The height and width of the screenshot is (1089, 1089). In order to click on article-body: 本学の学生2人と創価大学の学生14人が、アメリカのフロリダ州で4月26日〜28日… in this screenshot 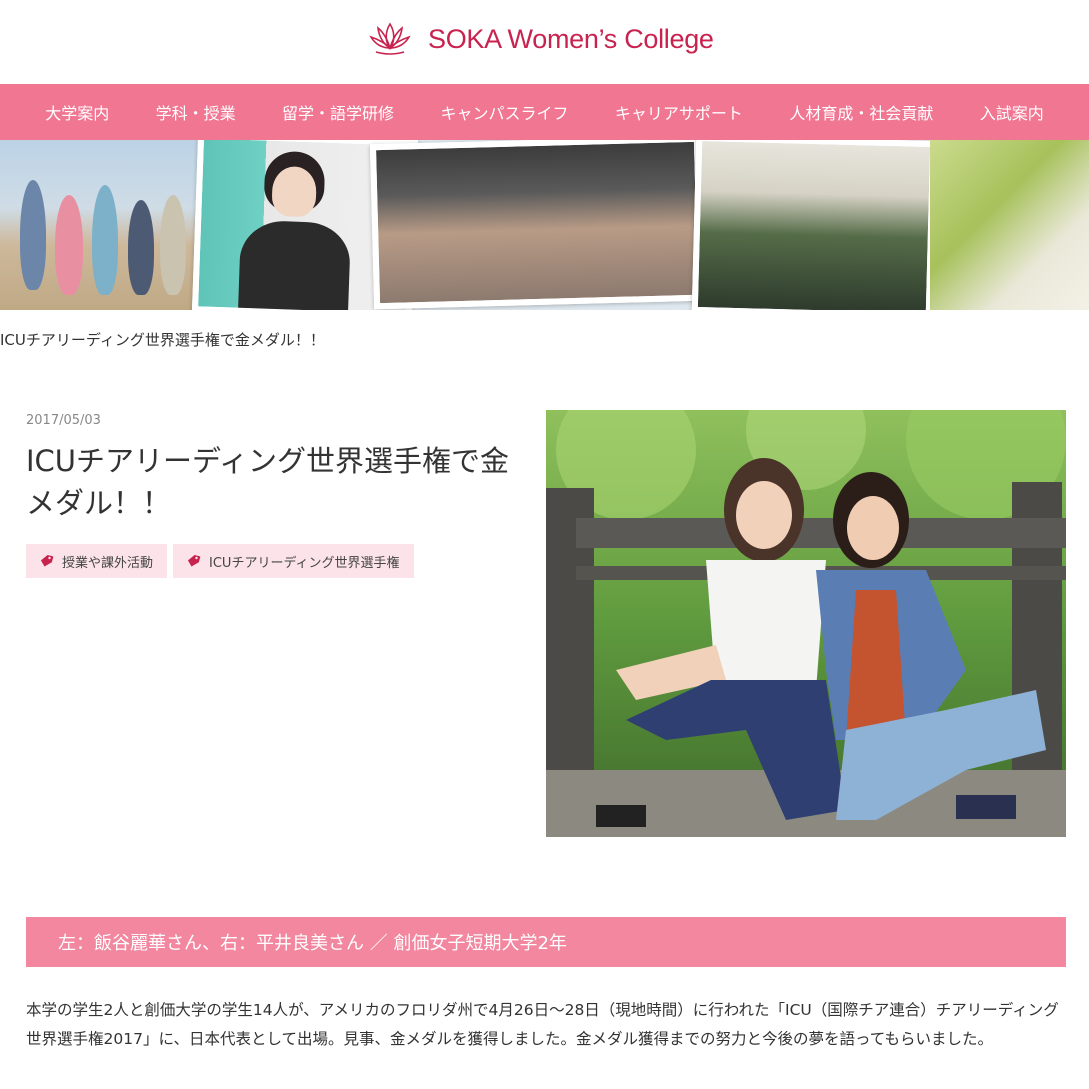, I will do `click(542, 1024)`.